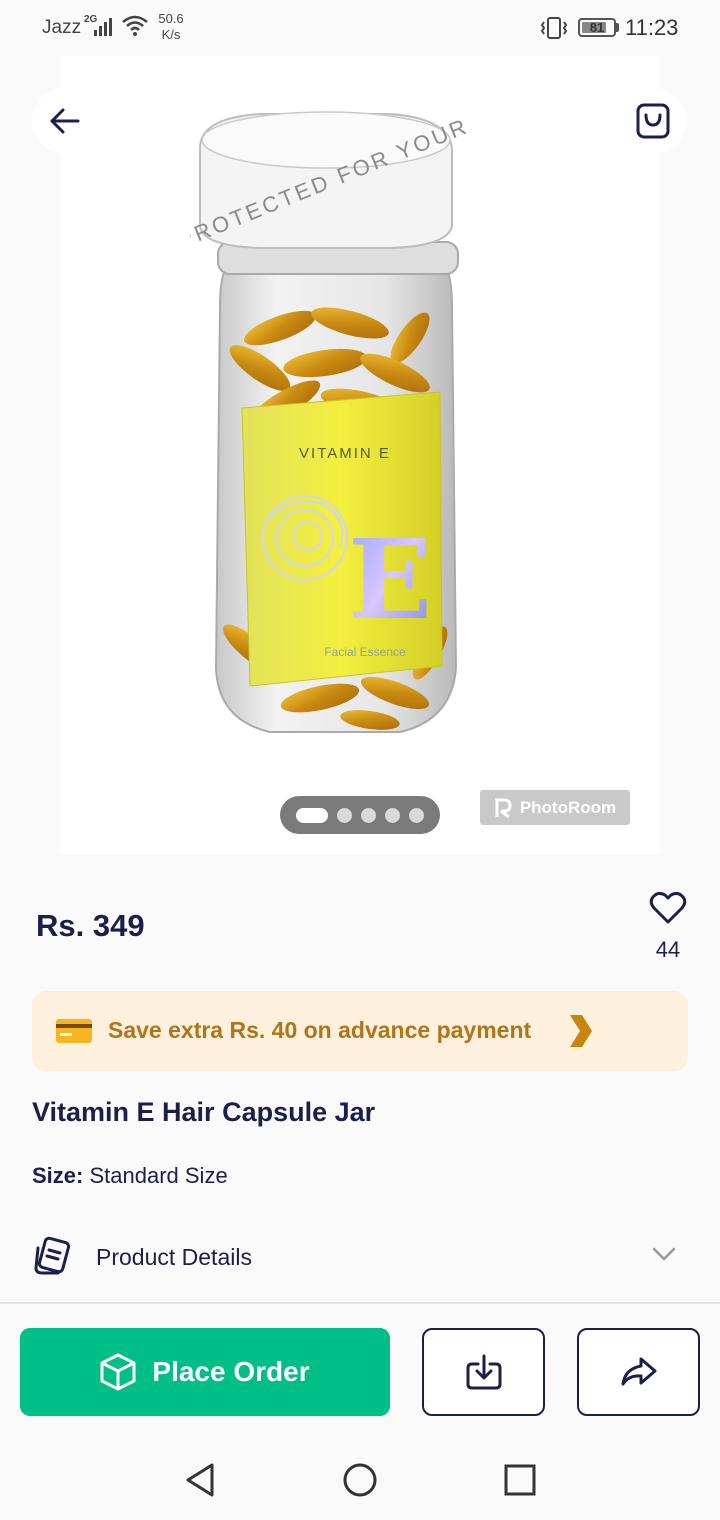 The height and width of the screenshot is (1520, 720). I want to click on size-label: Size:, so click(58, 1175).